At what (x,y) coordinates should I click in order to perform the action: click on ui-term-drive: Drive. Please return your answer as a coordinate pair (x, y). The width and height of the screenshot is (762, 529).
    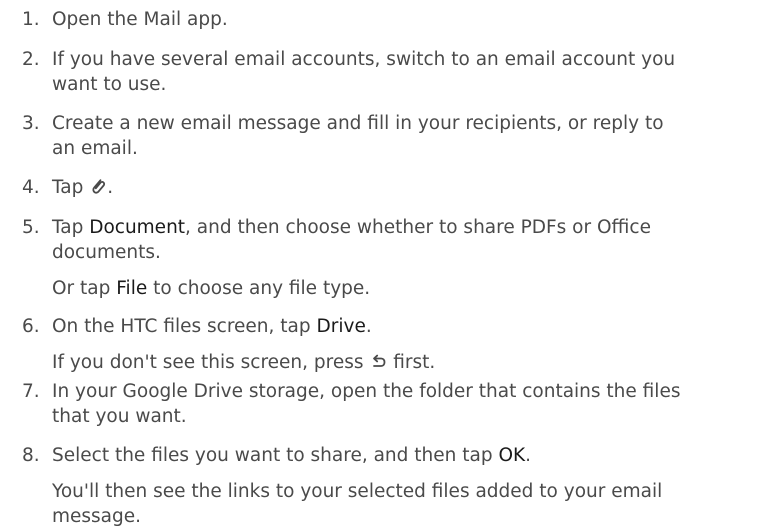
    Looking at the image, I should click on (341, 326).